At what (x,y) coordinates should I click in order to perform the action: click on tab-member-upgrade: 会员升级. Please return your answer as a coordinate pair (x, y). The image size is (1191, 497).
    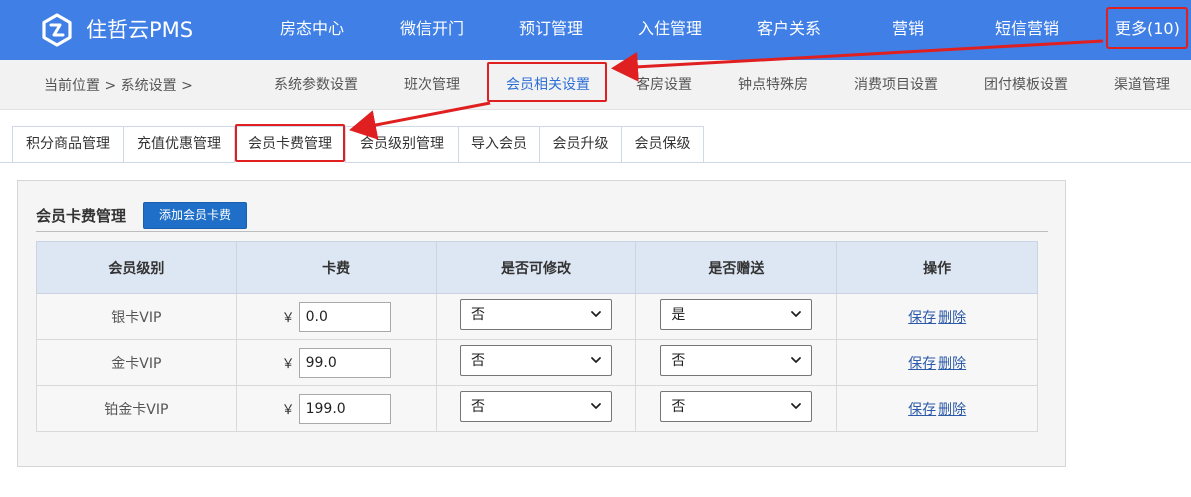
    Looking at the image, I should click on (580, 144).